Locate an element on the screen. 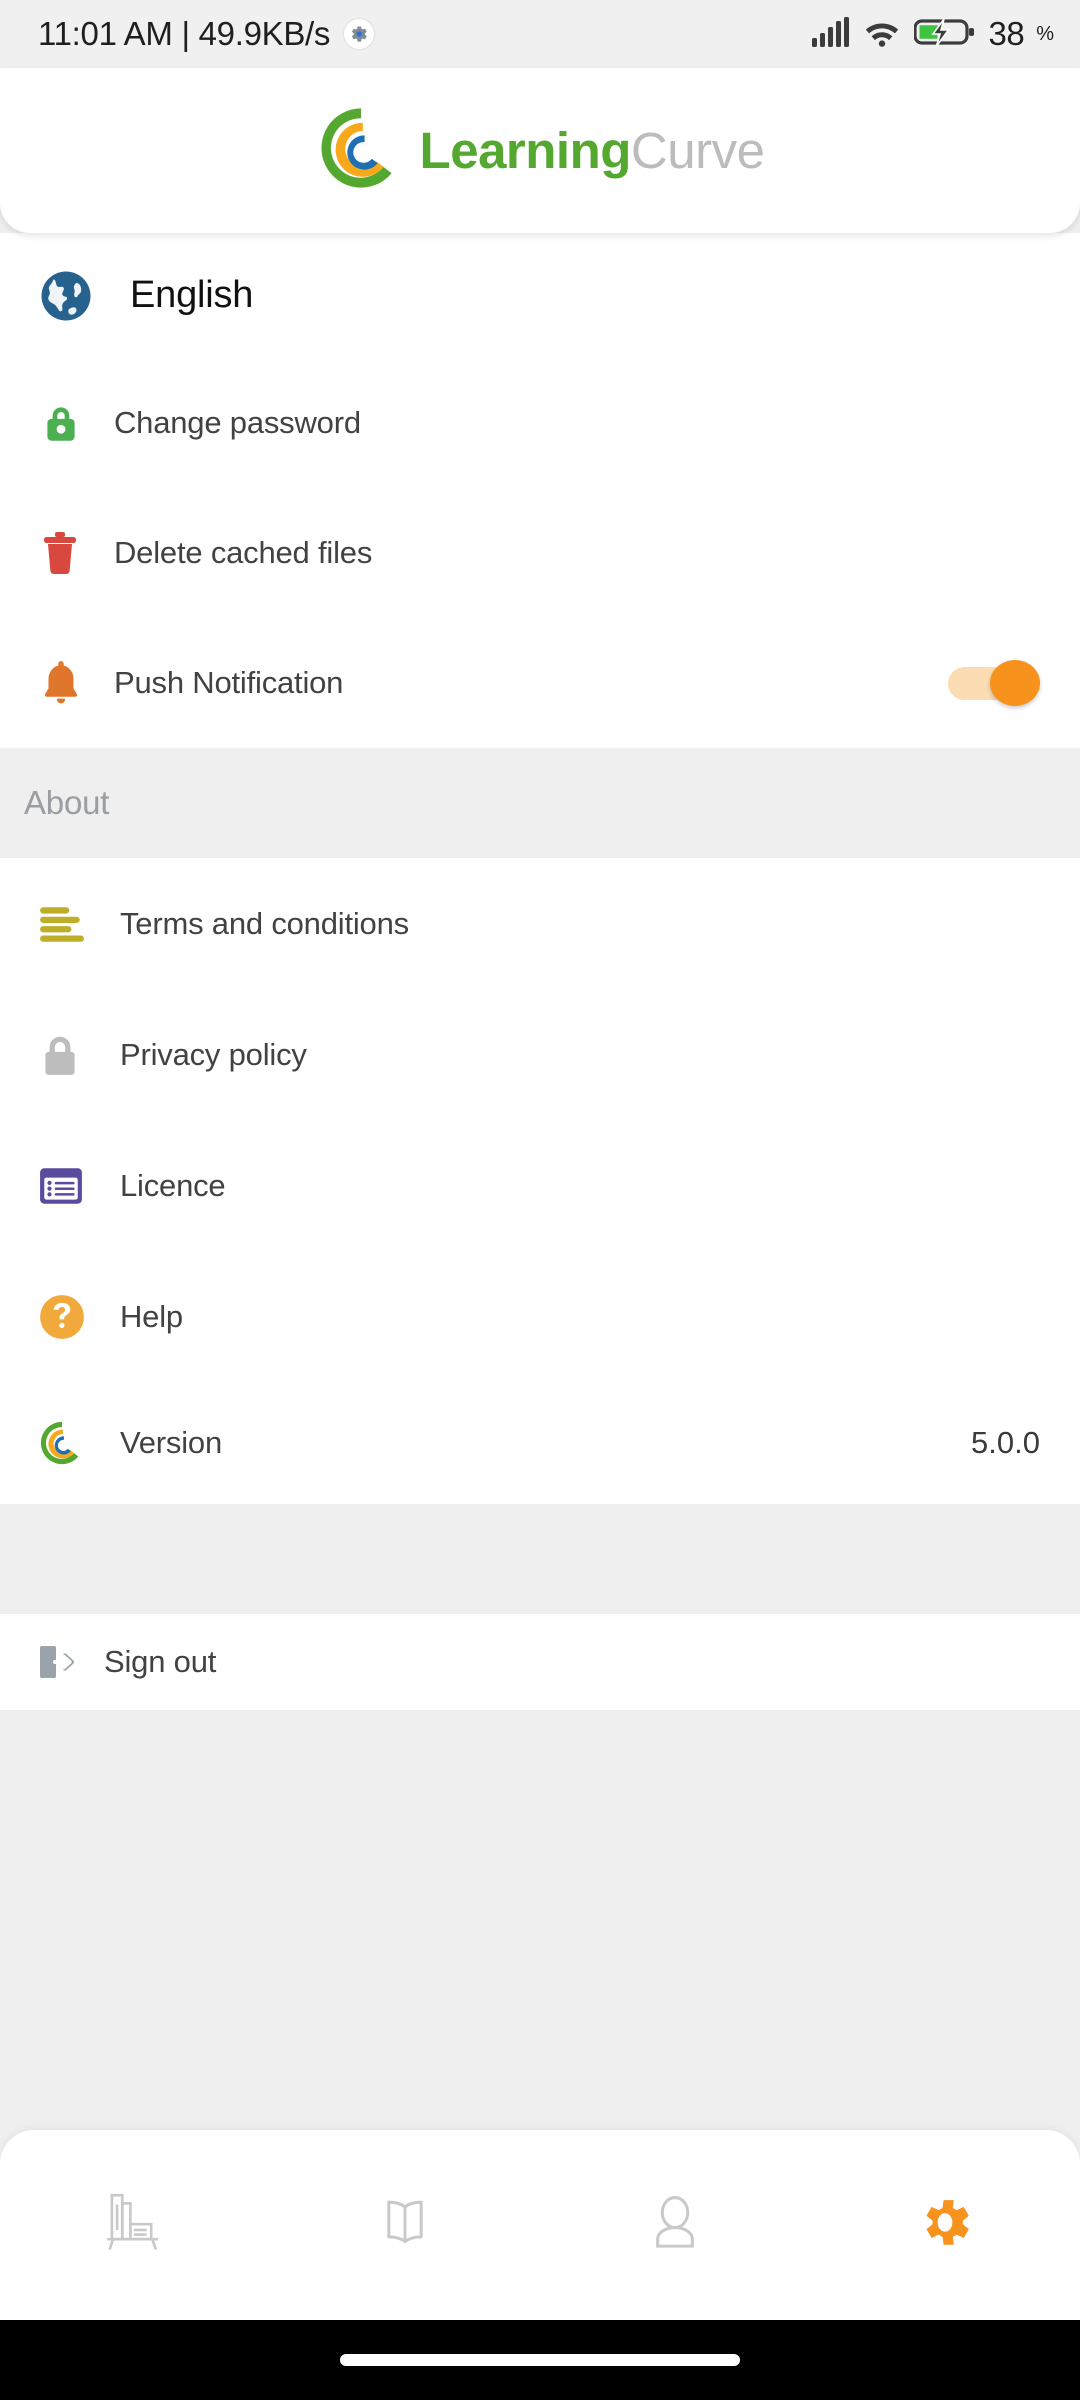 Image resolution: width=1080 pixels, height=2400 pixels. language-label: English is located at coordinates (192, 295).